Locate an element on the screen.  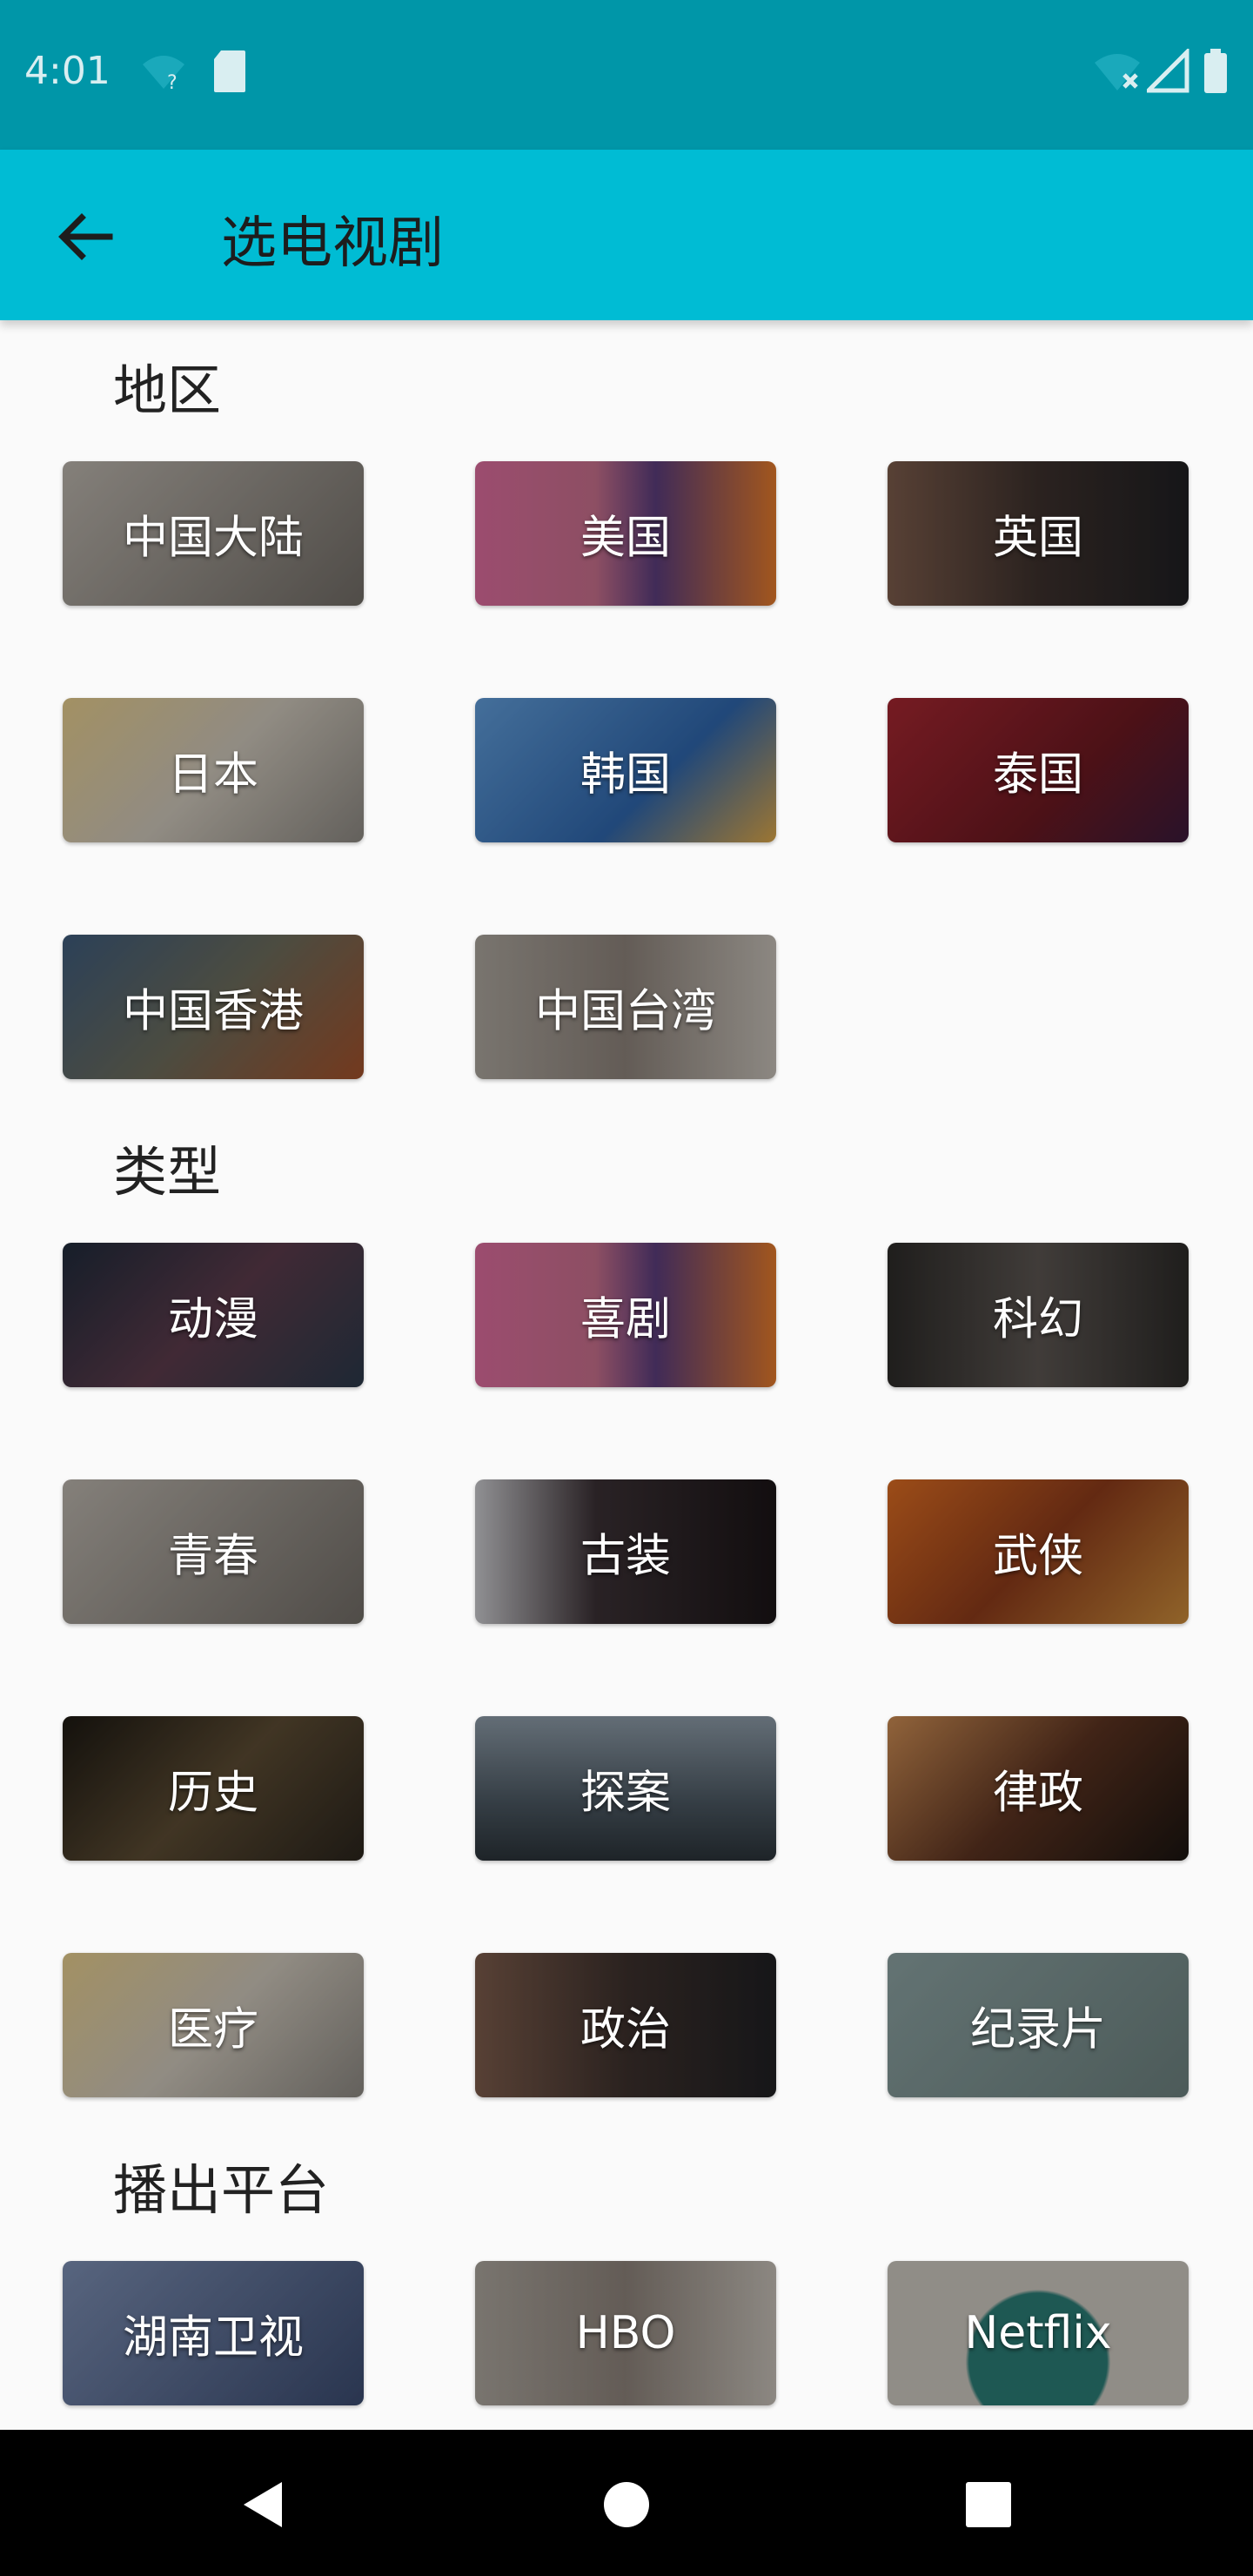
tile-genre: 古装 is located at coordinates (625, 1552).